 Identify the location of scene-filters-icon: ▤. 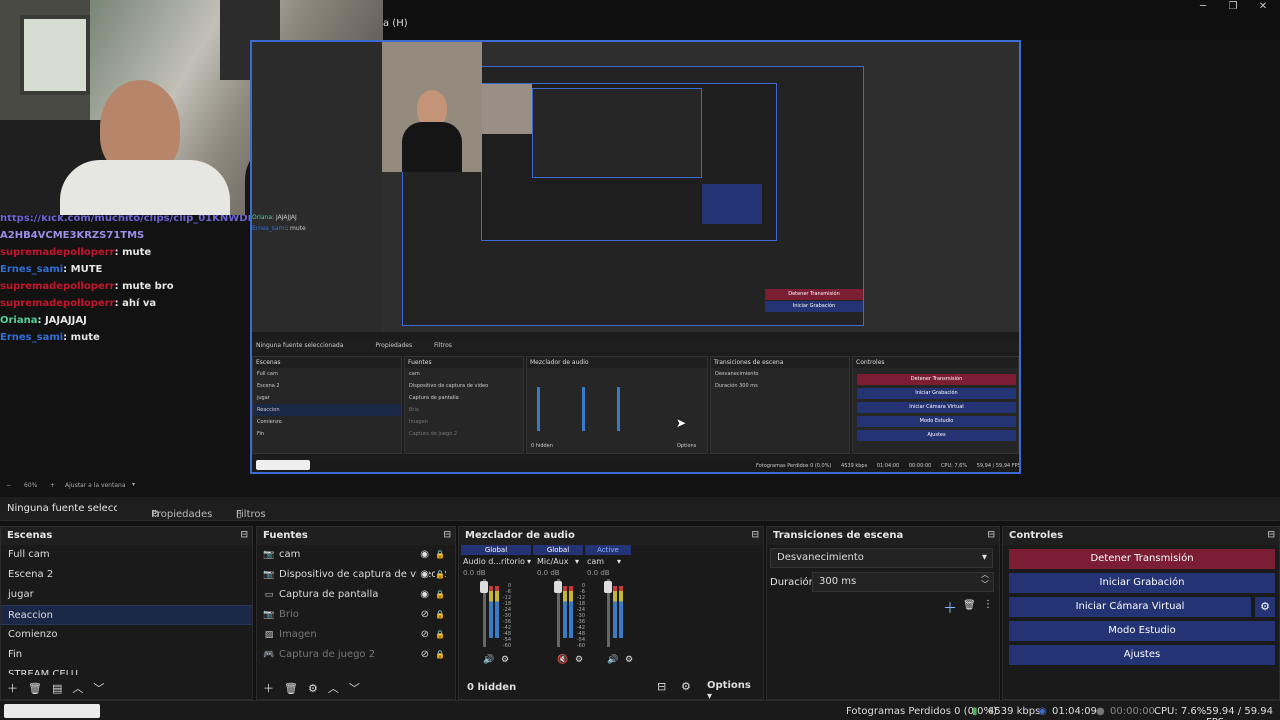
(57, 688).